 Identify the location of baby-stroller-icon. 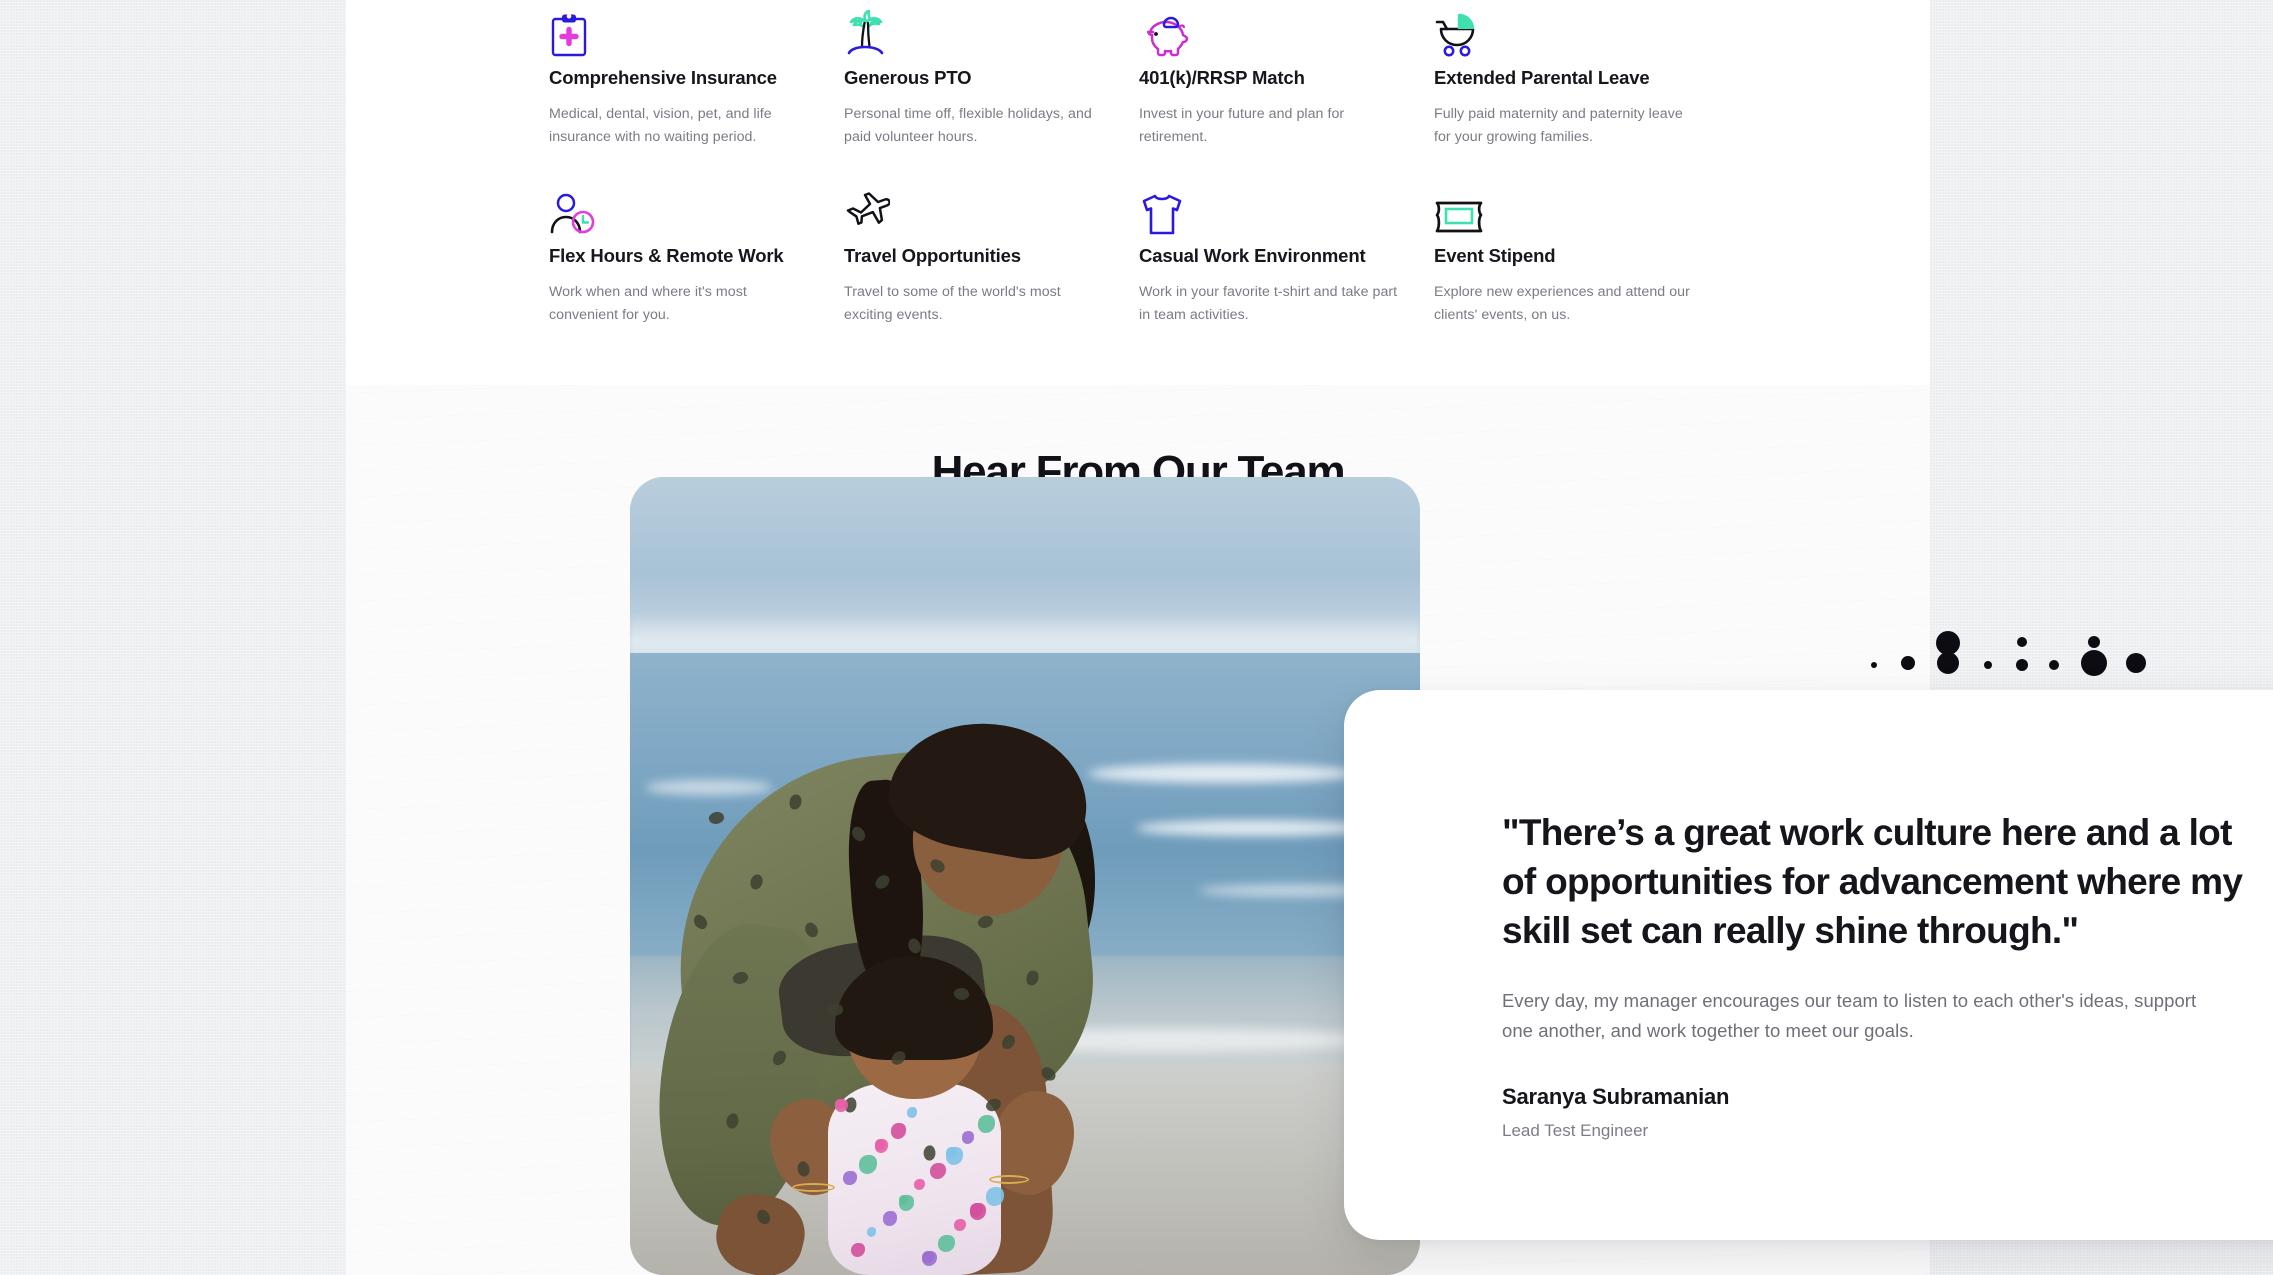
(1564, 29).